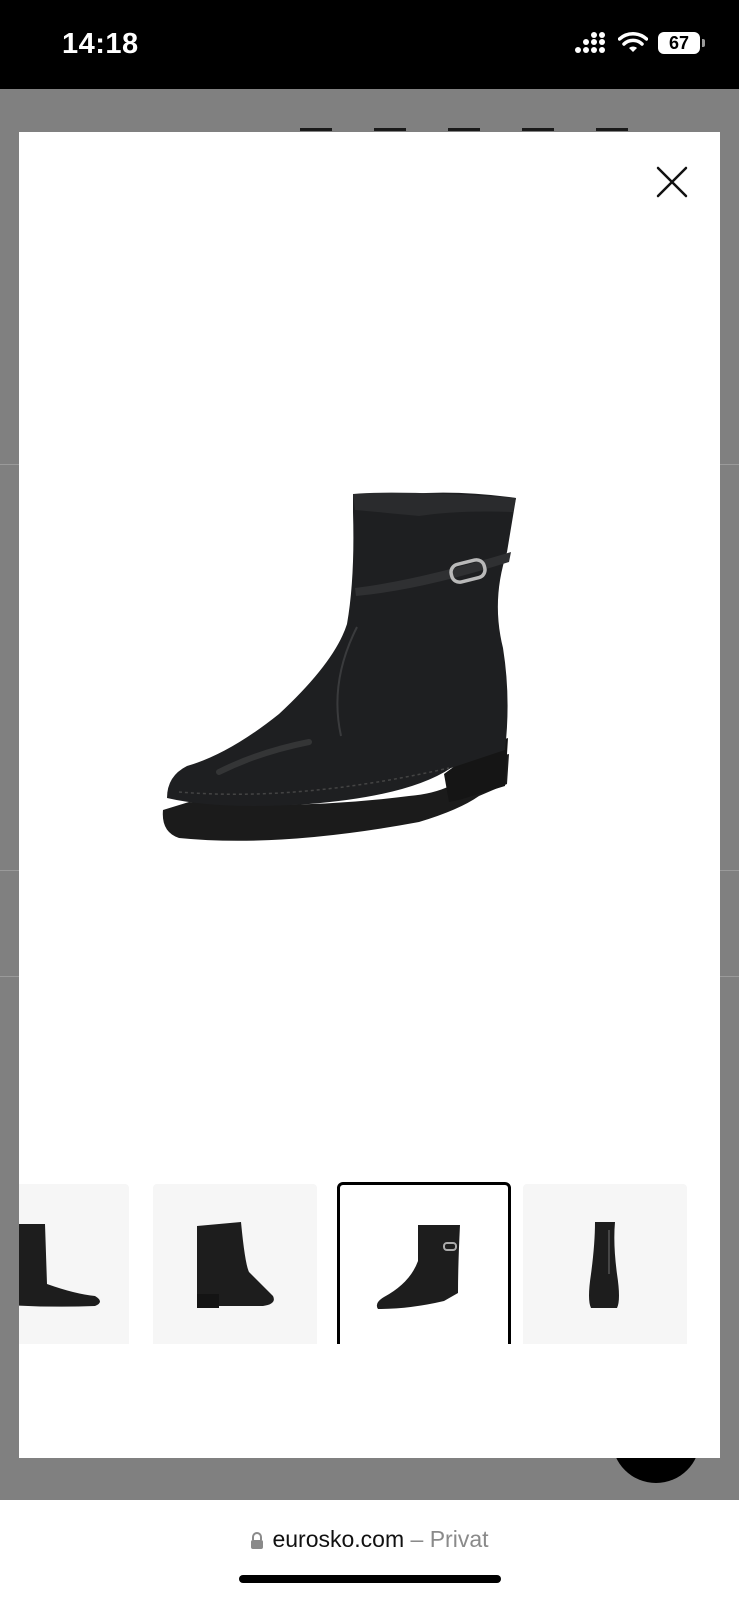 This screenshot has width=739, height=1600. I want to click on cellular-signal-icon, so click(590, 42).